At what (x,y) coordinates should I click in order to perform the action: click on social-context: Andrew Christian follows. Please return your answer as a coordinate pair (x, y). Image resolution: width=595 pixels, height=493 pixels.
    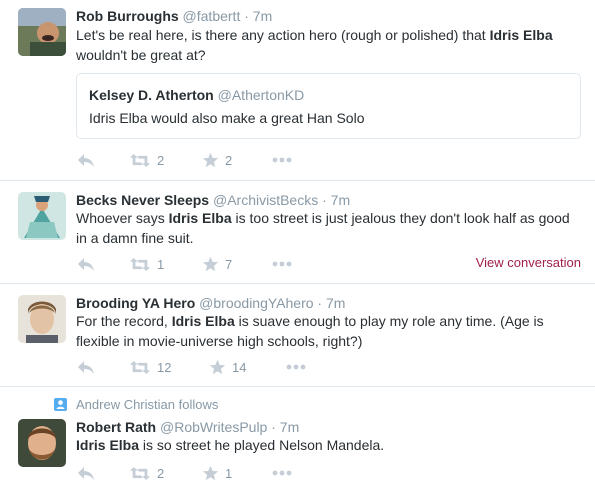
    Looking at the image, I should click on (136, 404).